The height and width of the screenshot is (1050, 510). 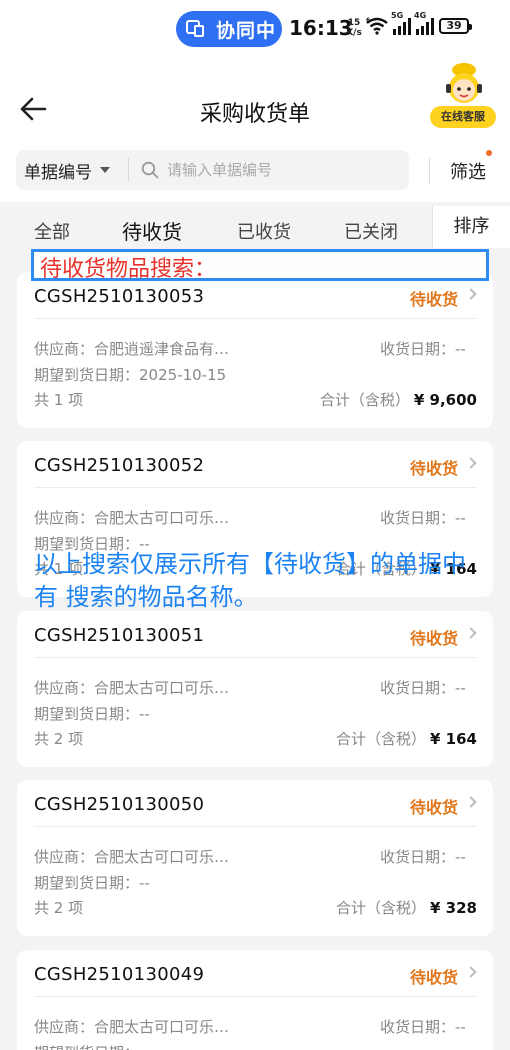 I want to click on clock: 16:13, so click(x=321, y=28).